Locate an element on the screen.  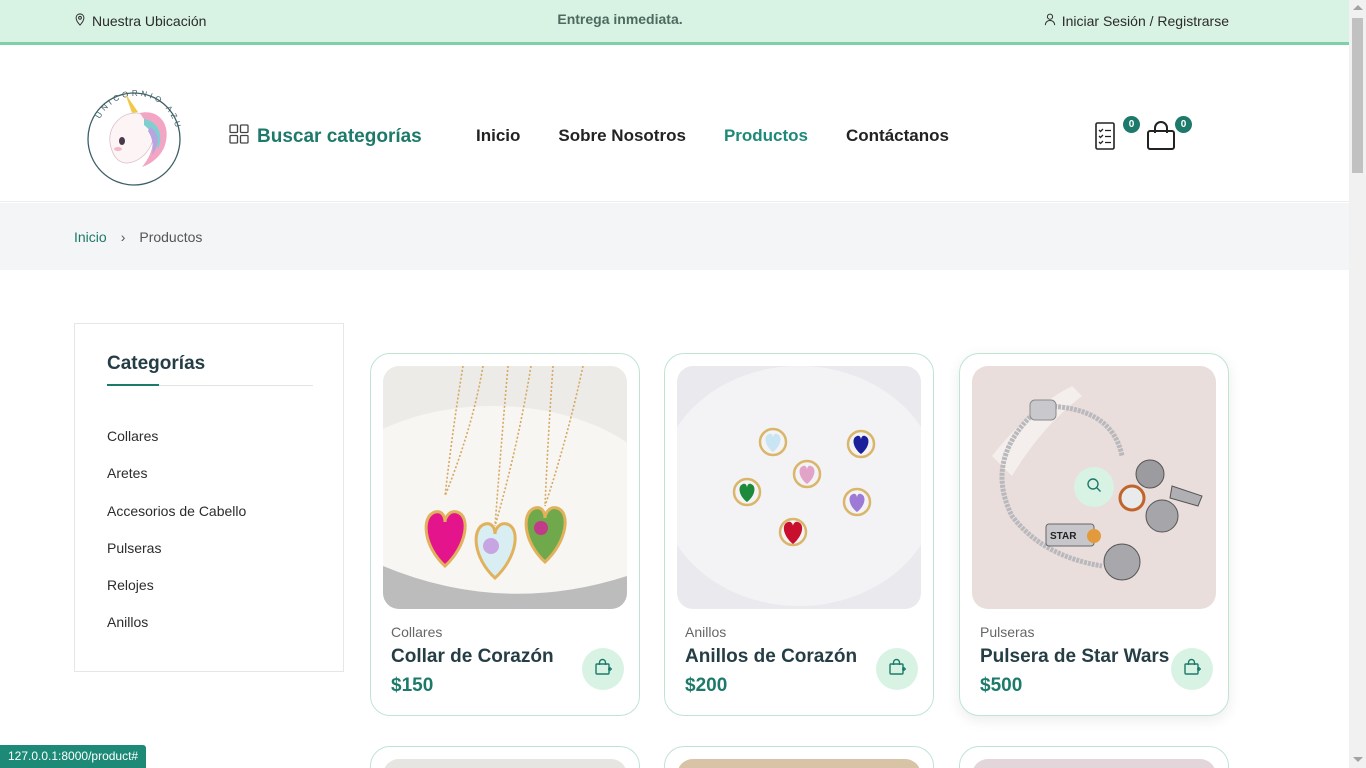
cart-count-badge: 0 is located at coordinates (1183, 124).